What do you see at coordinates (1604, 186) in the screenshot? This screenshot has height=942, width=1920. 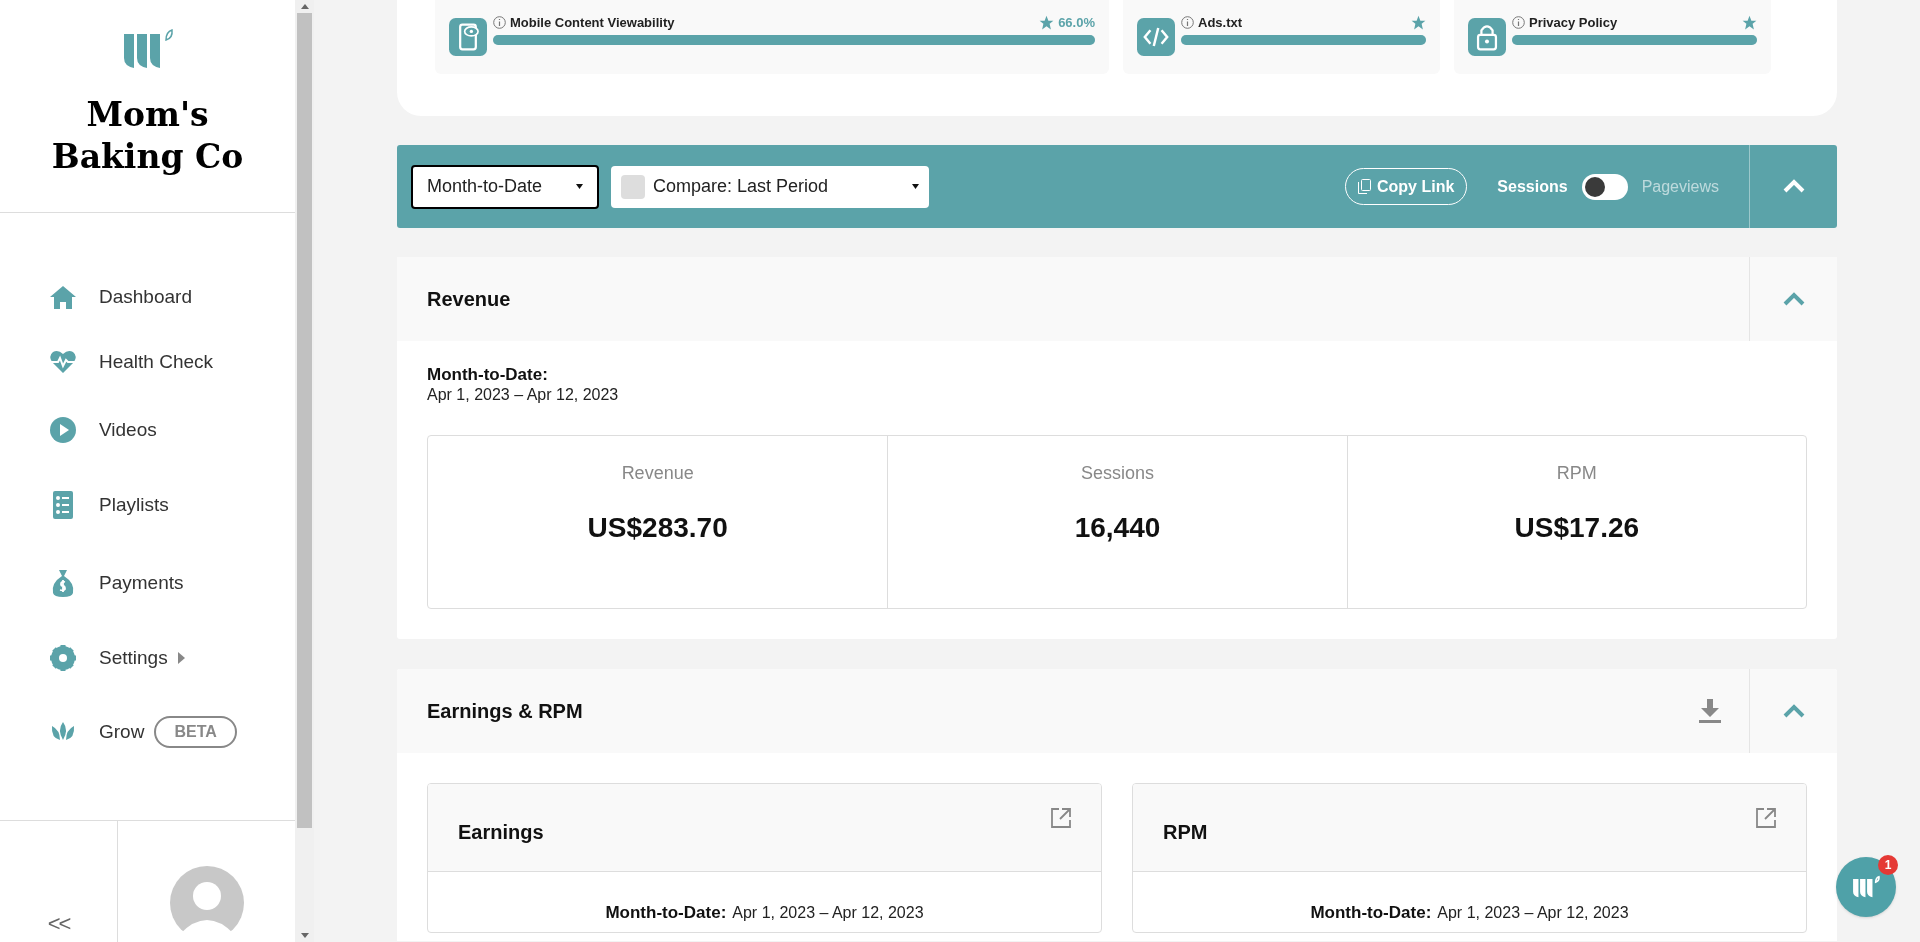 I see `view-toggle` at bounding box center [1604, 186].